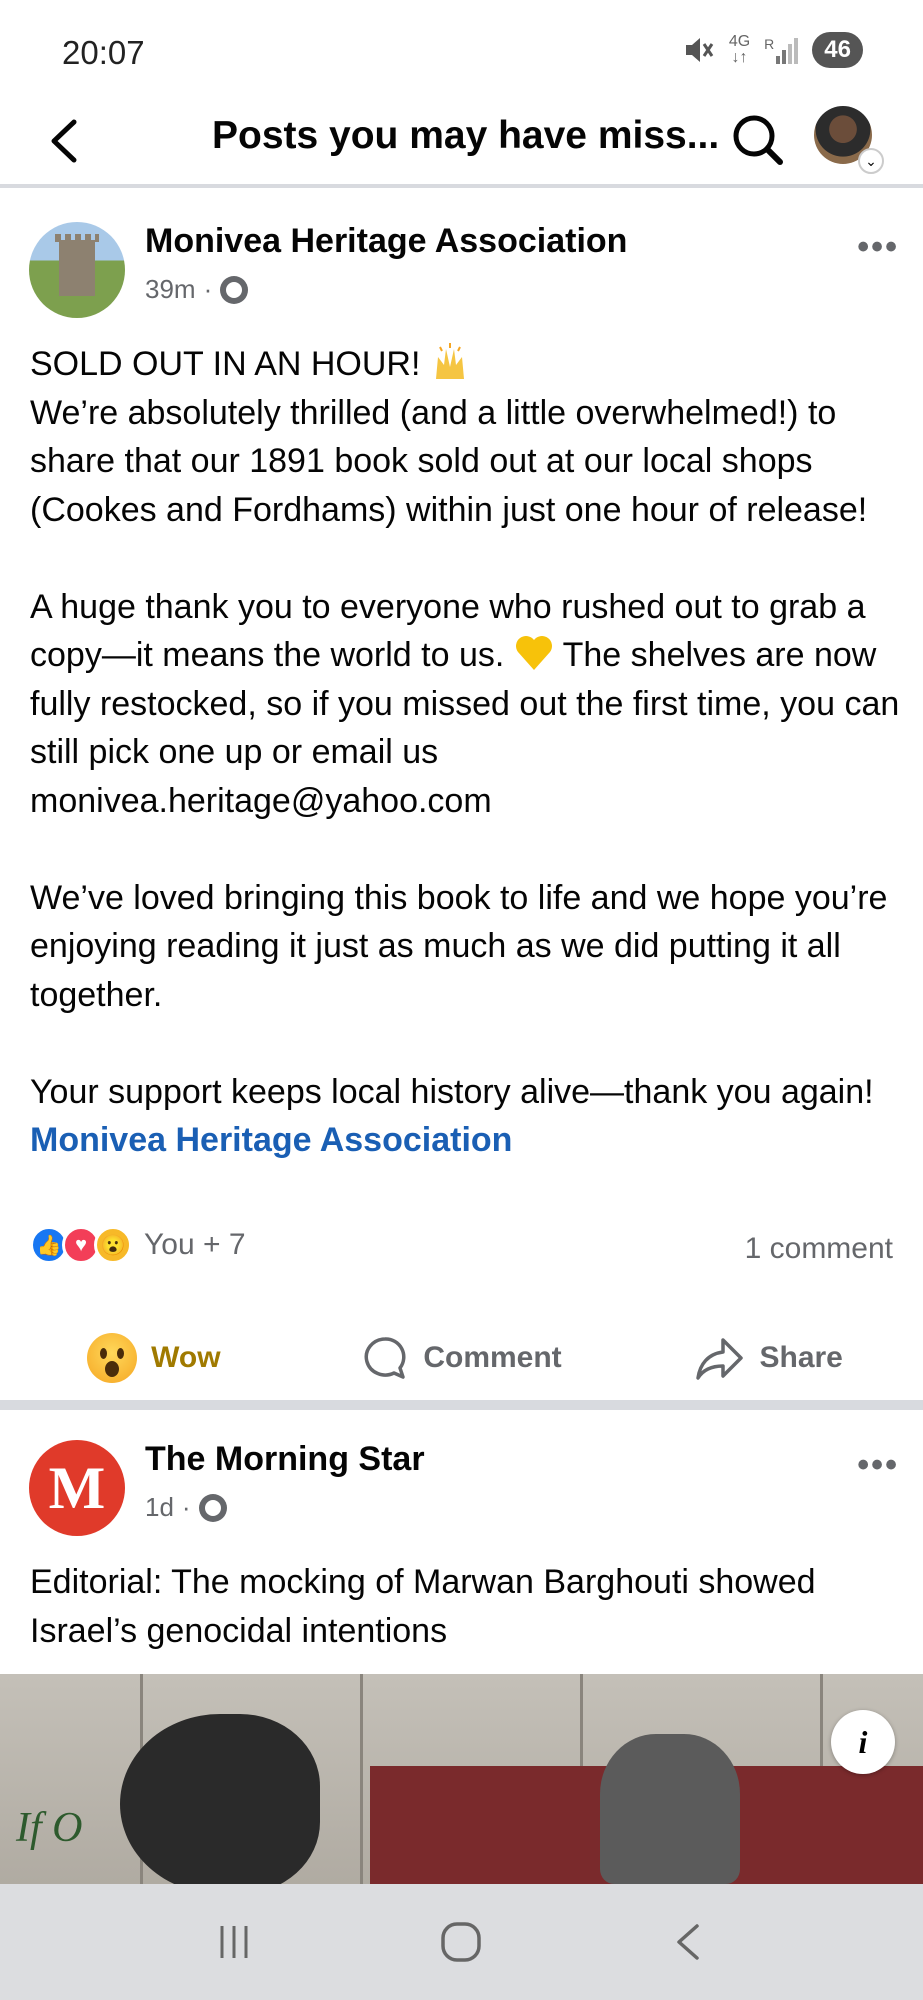  I want to click on wow-label: Wow, so click(186, 1357).